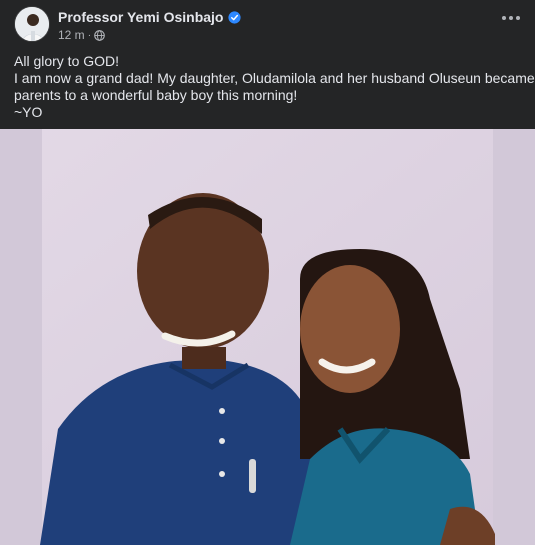  Describe the element at coordinates (235, 17) in the screenshot. I see `verified-badge-icon` at that location.